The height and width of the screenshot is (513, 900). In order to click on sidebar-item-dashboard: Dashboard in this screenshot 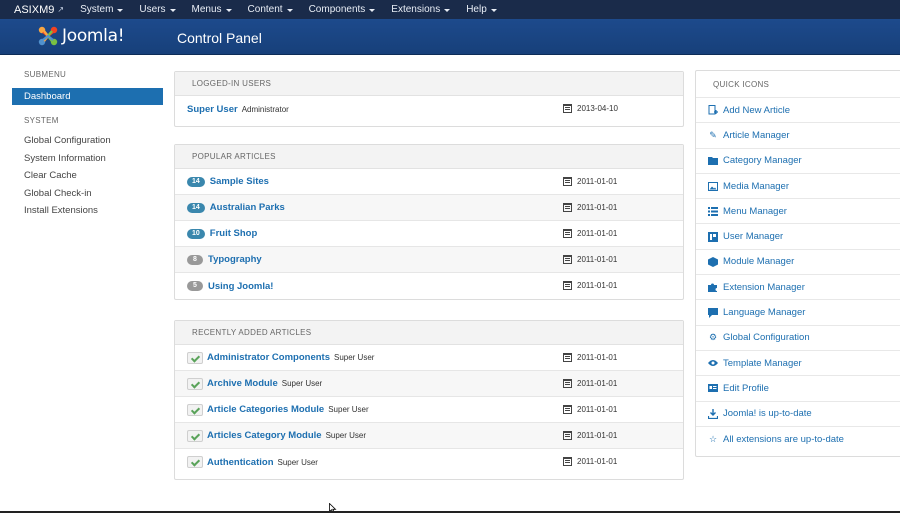, I will do `click(87, 96)`.